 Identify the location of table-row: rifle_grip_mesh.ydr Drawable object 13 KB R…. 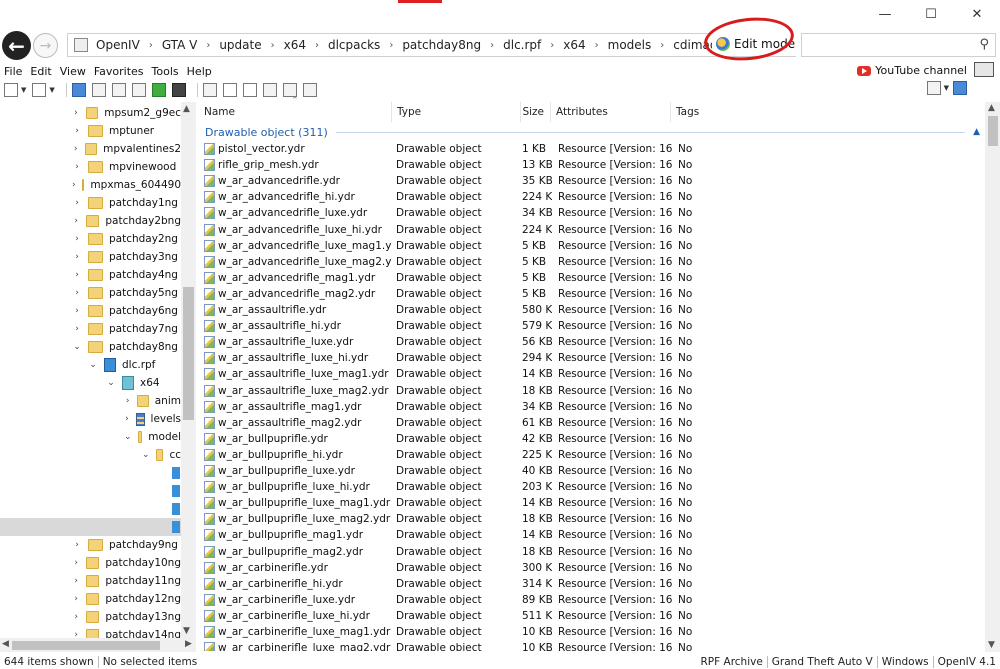
(592, 165).